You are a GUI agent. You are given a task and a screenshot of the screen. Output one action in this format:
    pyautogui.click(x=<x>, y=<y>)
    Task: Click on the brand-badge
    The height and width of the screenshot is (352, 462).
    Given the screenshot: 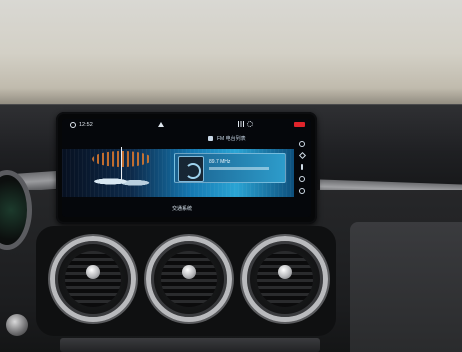 What is the action you would take?
    pyautogui.click(x=299, y=124)
    